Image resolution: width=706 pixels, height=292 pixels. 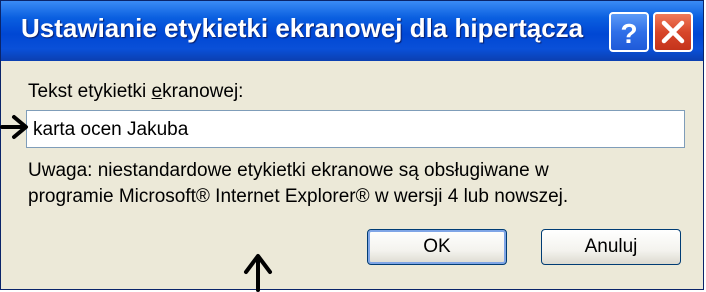 What do you see at coordinates (136, 91) in the screenshot?
I see `screen-tip-label: Tekst etykietki ekranowej:` at bounding box center [136, 91].